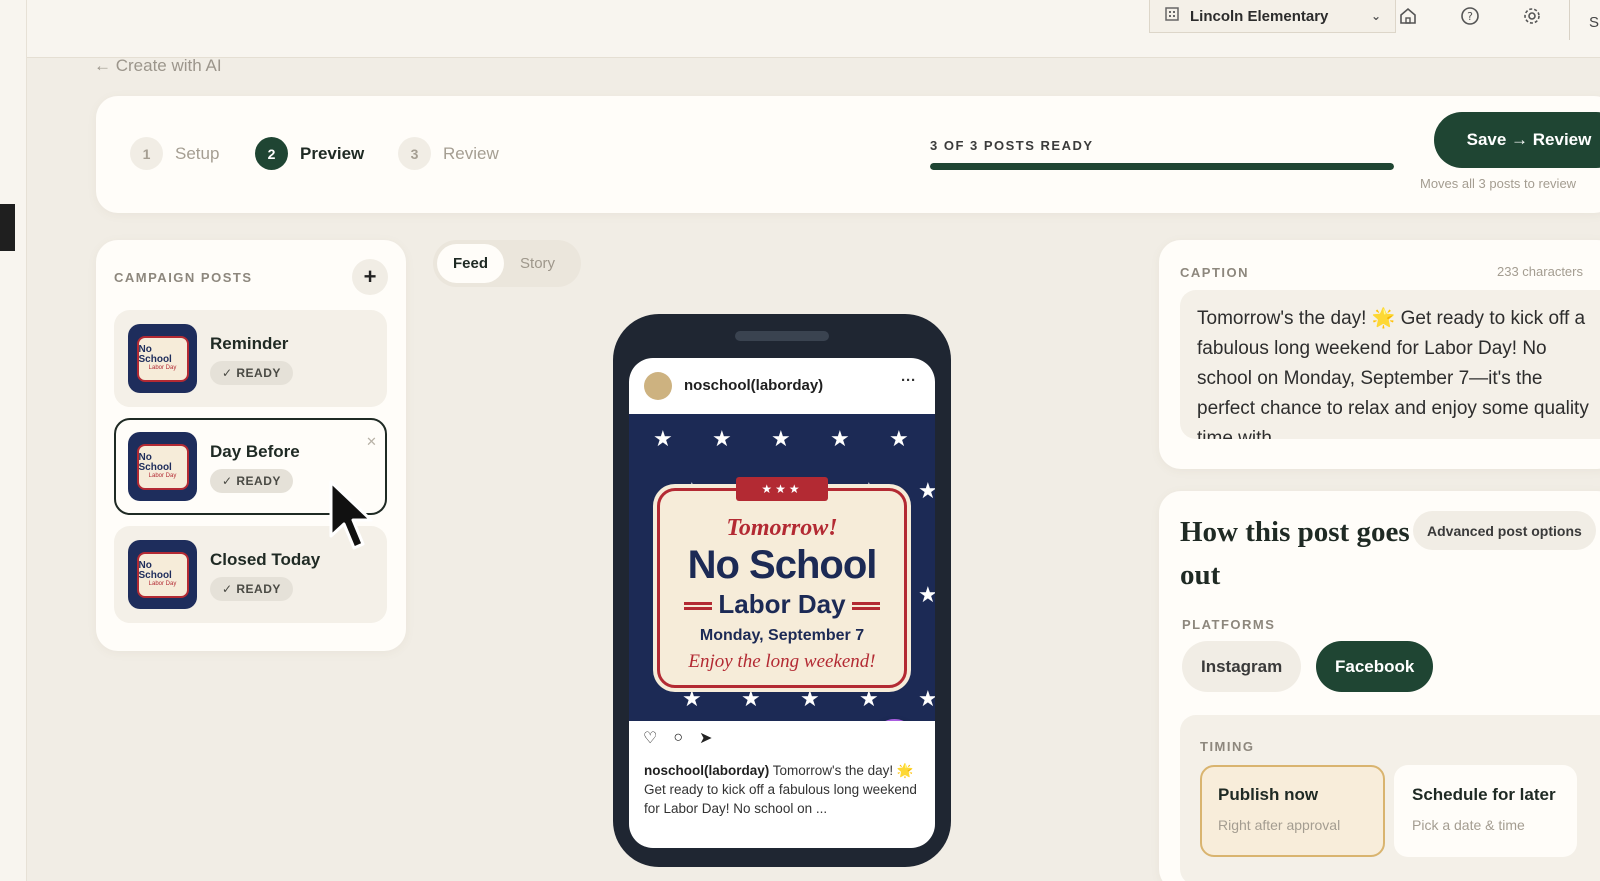 The height and width of the screenshot is (881, 1600). I want to click on save-helper-text: Moves all 3 posts to review, so click(1498, 183).